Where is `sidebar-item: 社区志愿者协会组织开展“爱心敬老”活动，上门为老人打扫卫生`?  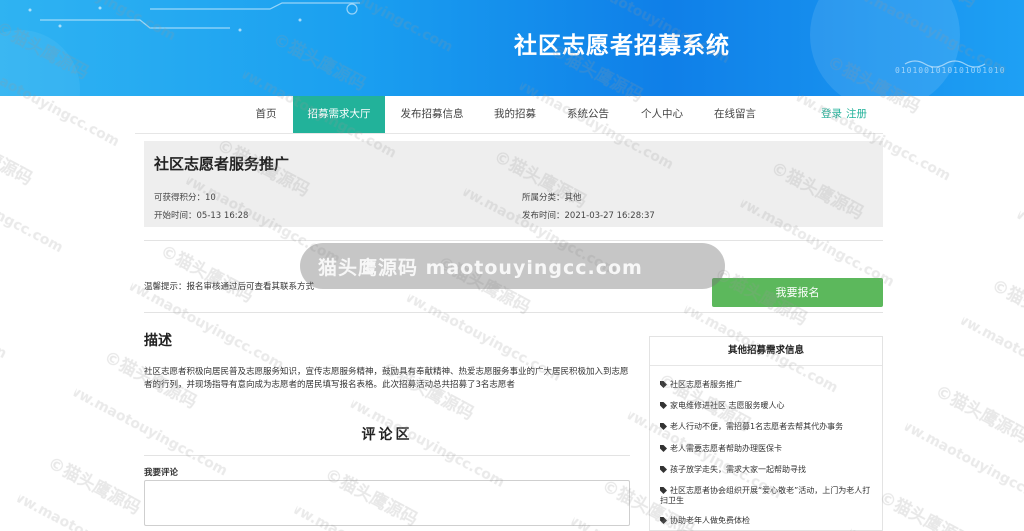
sidebar-item: 社区志愿者协会组织开展“爱心敬老”活动，上门为老人打扫卫生 is located at coordinates (767, 496).